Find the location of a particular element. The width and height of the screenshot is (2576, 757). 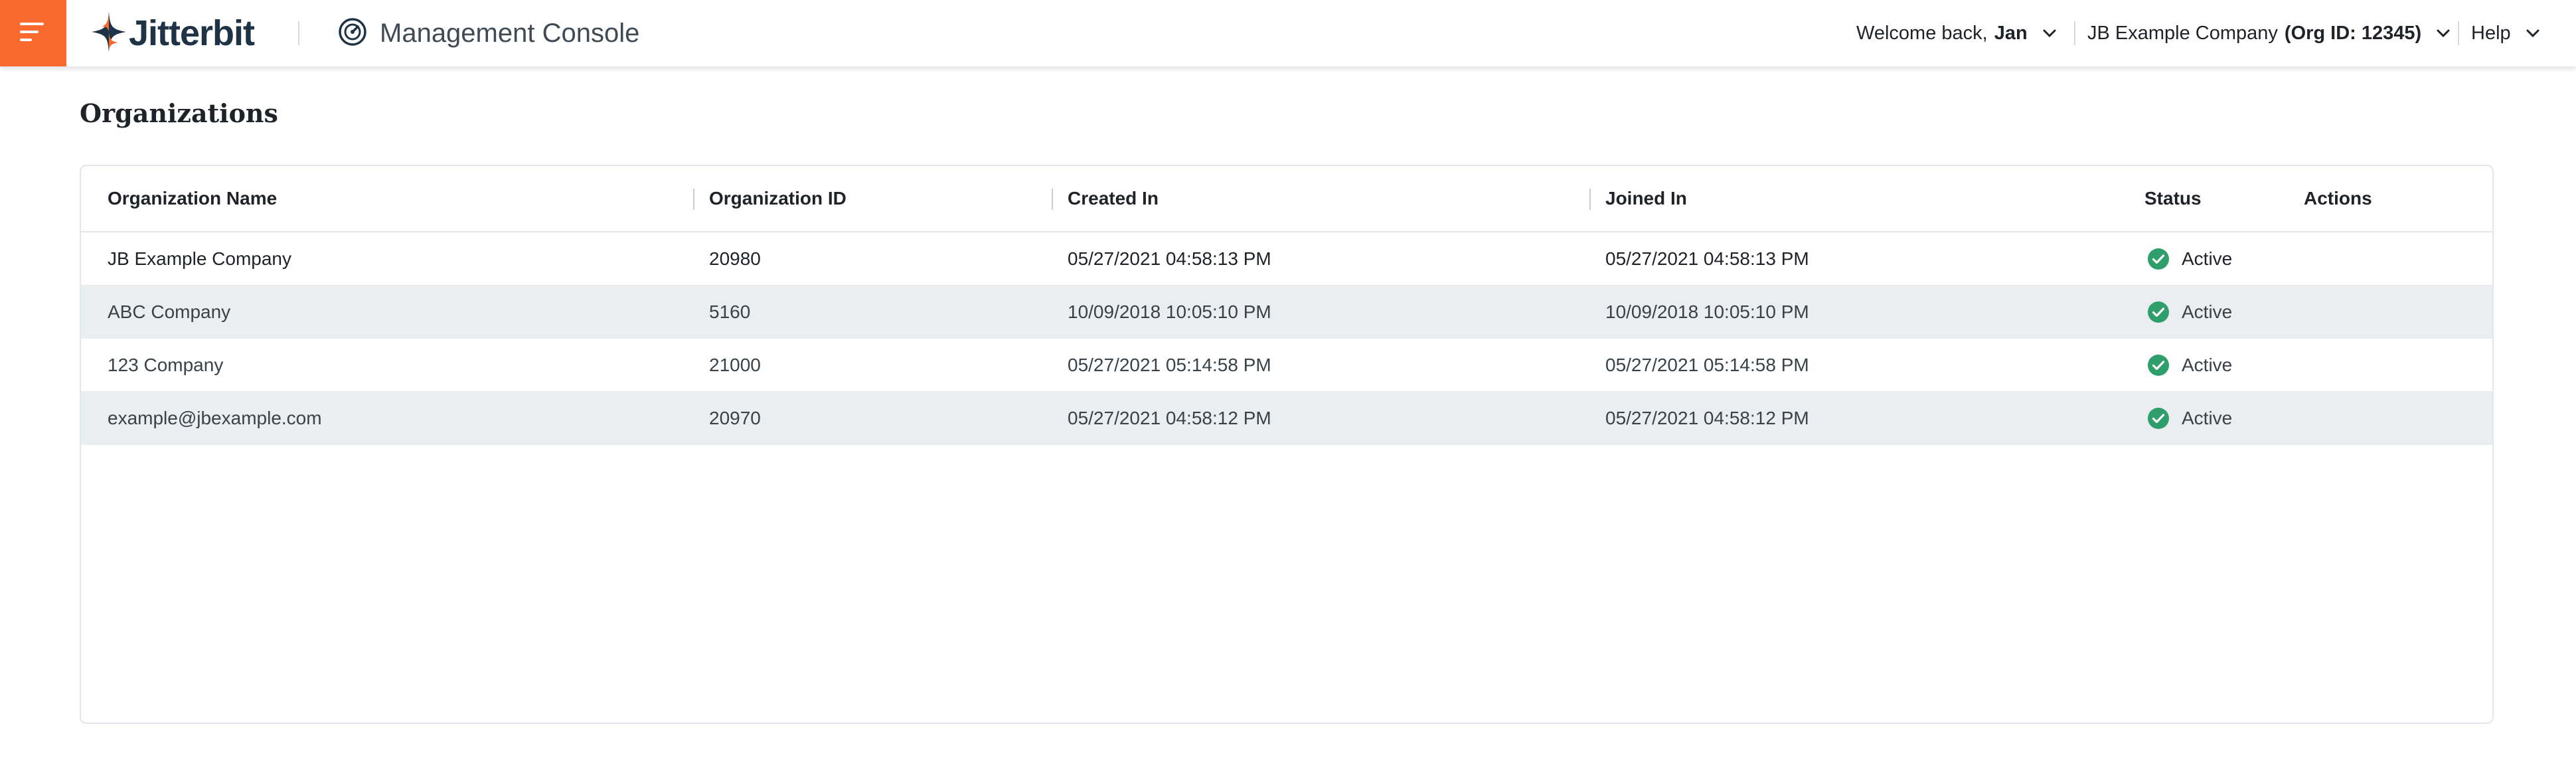

cell-organization-name: 123 Company is located at coordinates (166, 365).